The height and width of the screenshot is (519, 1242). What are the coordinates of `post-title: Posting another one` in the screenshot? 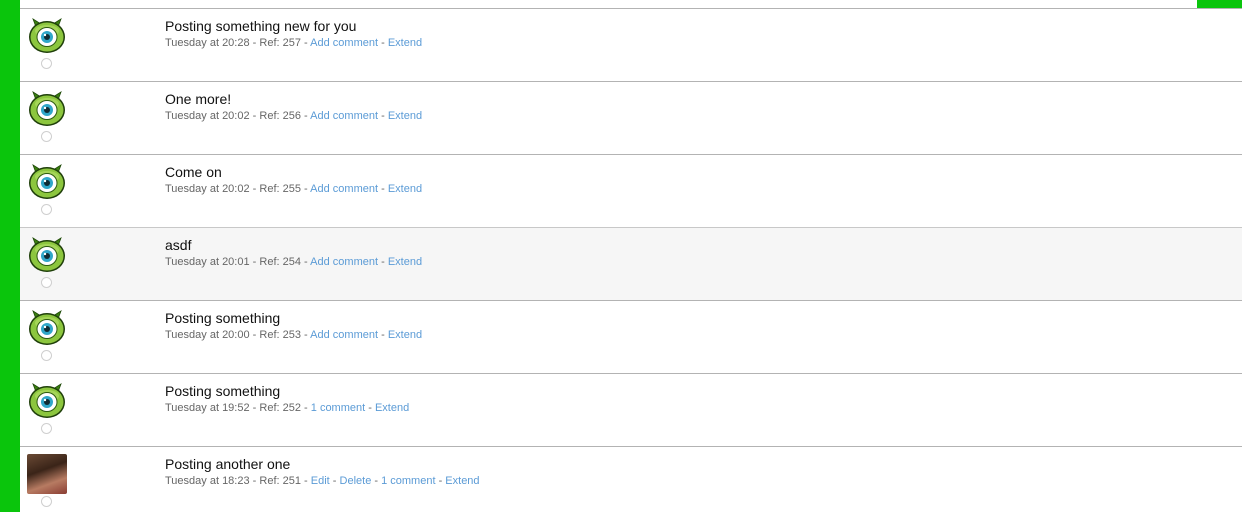 It's located at (228, 464).